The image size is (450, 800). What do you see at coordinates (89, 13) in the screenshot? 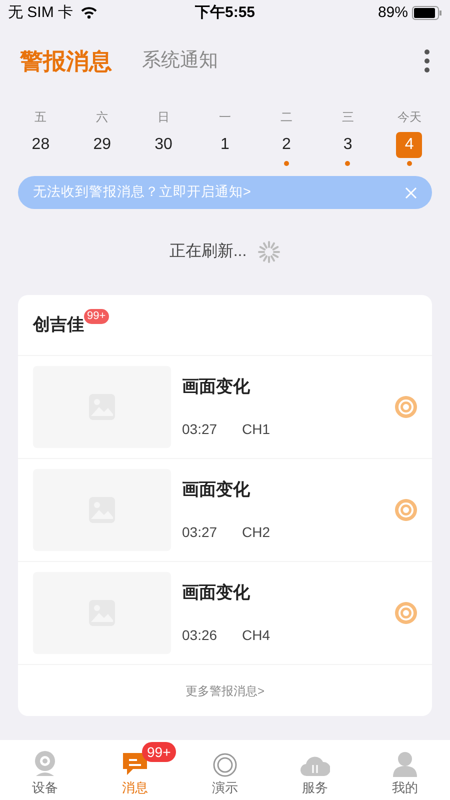
I see `wifi-icon` at bounding box center [89, 13].